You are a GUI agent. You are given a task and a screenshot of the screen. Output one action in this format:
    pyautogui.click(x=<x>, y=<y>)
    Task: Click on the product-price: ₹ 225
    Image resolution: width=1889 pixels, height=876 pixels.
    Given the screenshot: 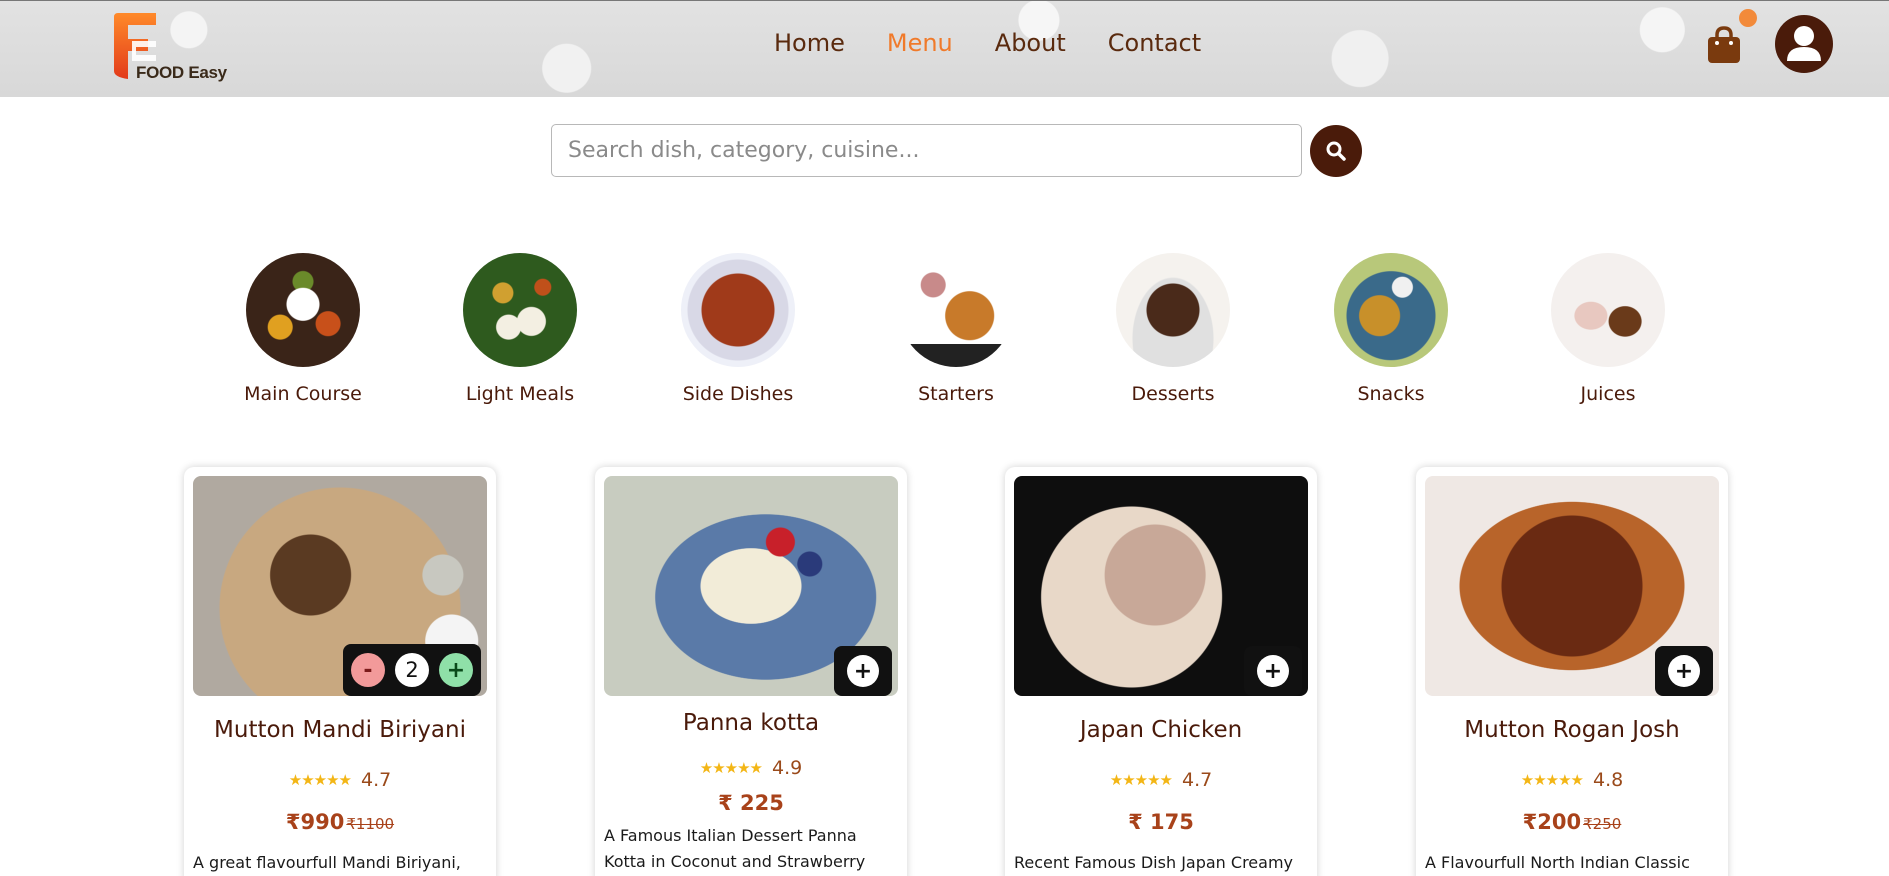 What is the action you would take?
    pyautogui.click(x=751, y=803)
    